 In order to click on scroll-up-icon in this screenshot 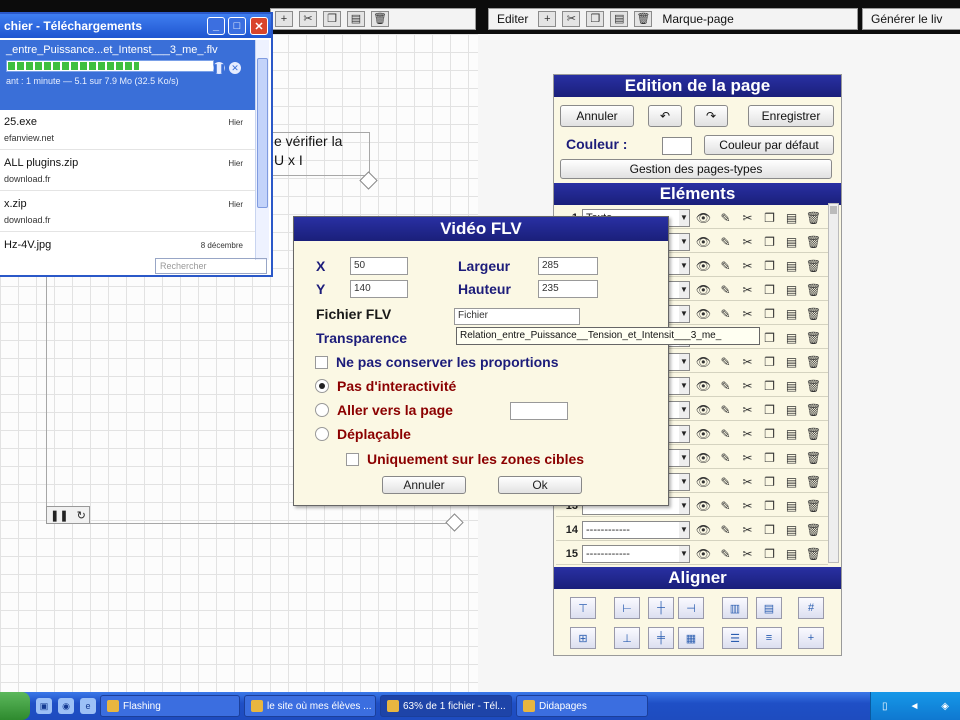, I will do `click(833, 210)`.